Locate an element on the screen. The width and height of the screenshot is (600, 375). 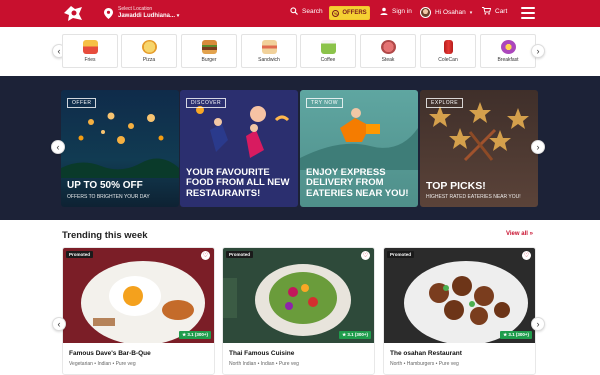
offer-badge-icon: % is located at coordinates (336, 13).